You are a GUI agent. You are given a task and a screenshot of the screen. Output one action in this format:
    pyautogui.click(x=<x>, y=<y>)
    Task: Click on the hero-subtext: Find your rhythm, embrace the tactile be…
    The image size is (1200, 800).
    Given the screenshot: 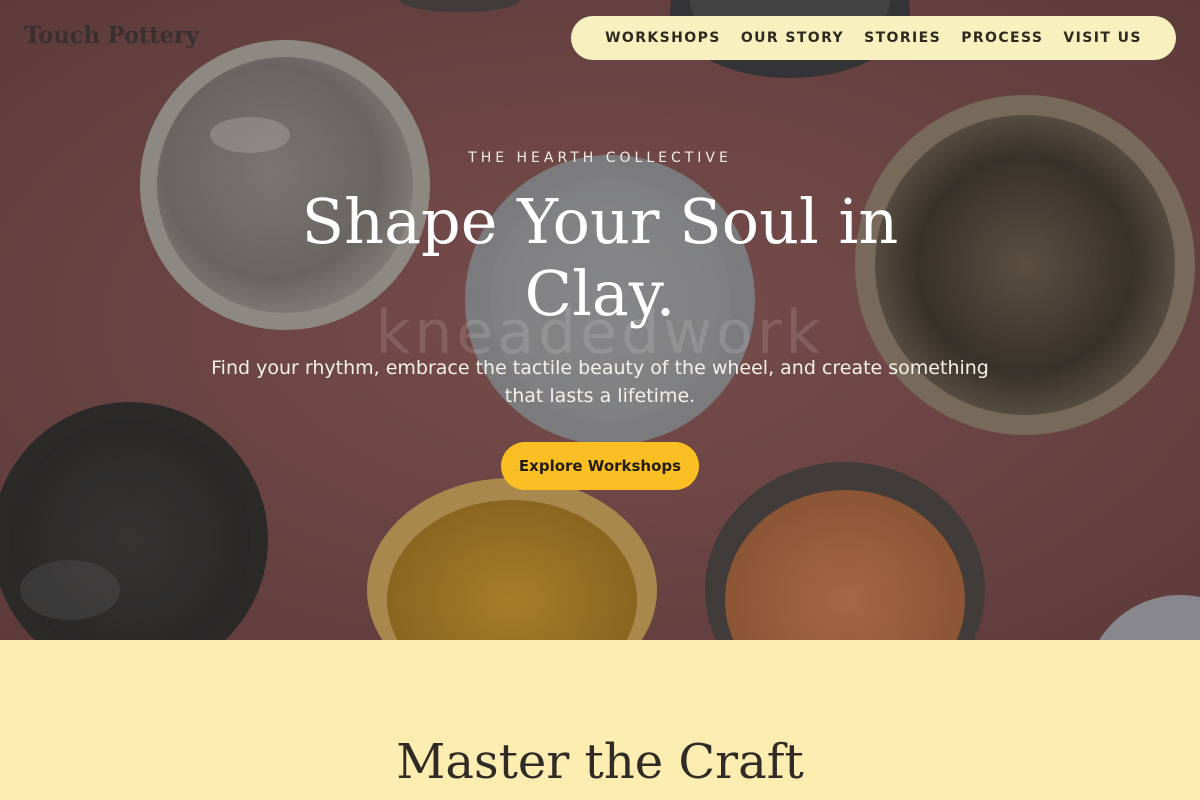 What is the action you would take?
    pyautogui.click(x=600, y=382)
    